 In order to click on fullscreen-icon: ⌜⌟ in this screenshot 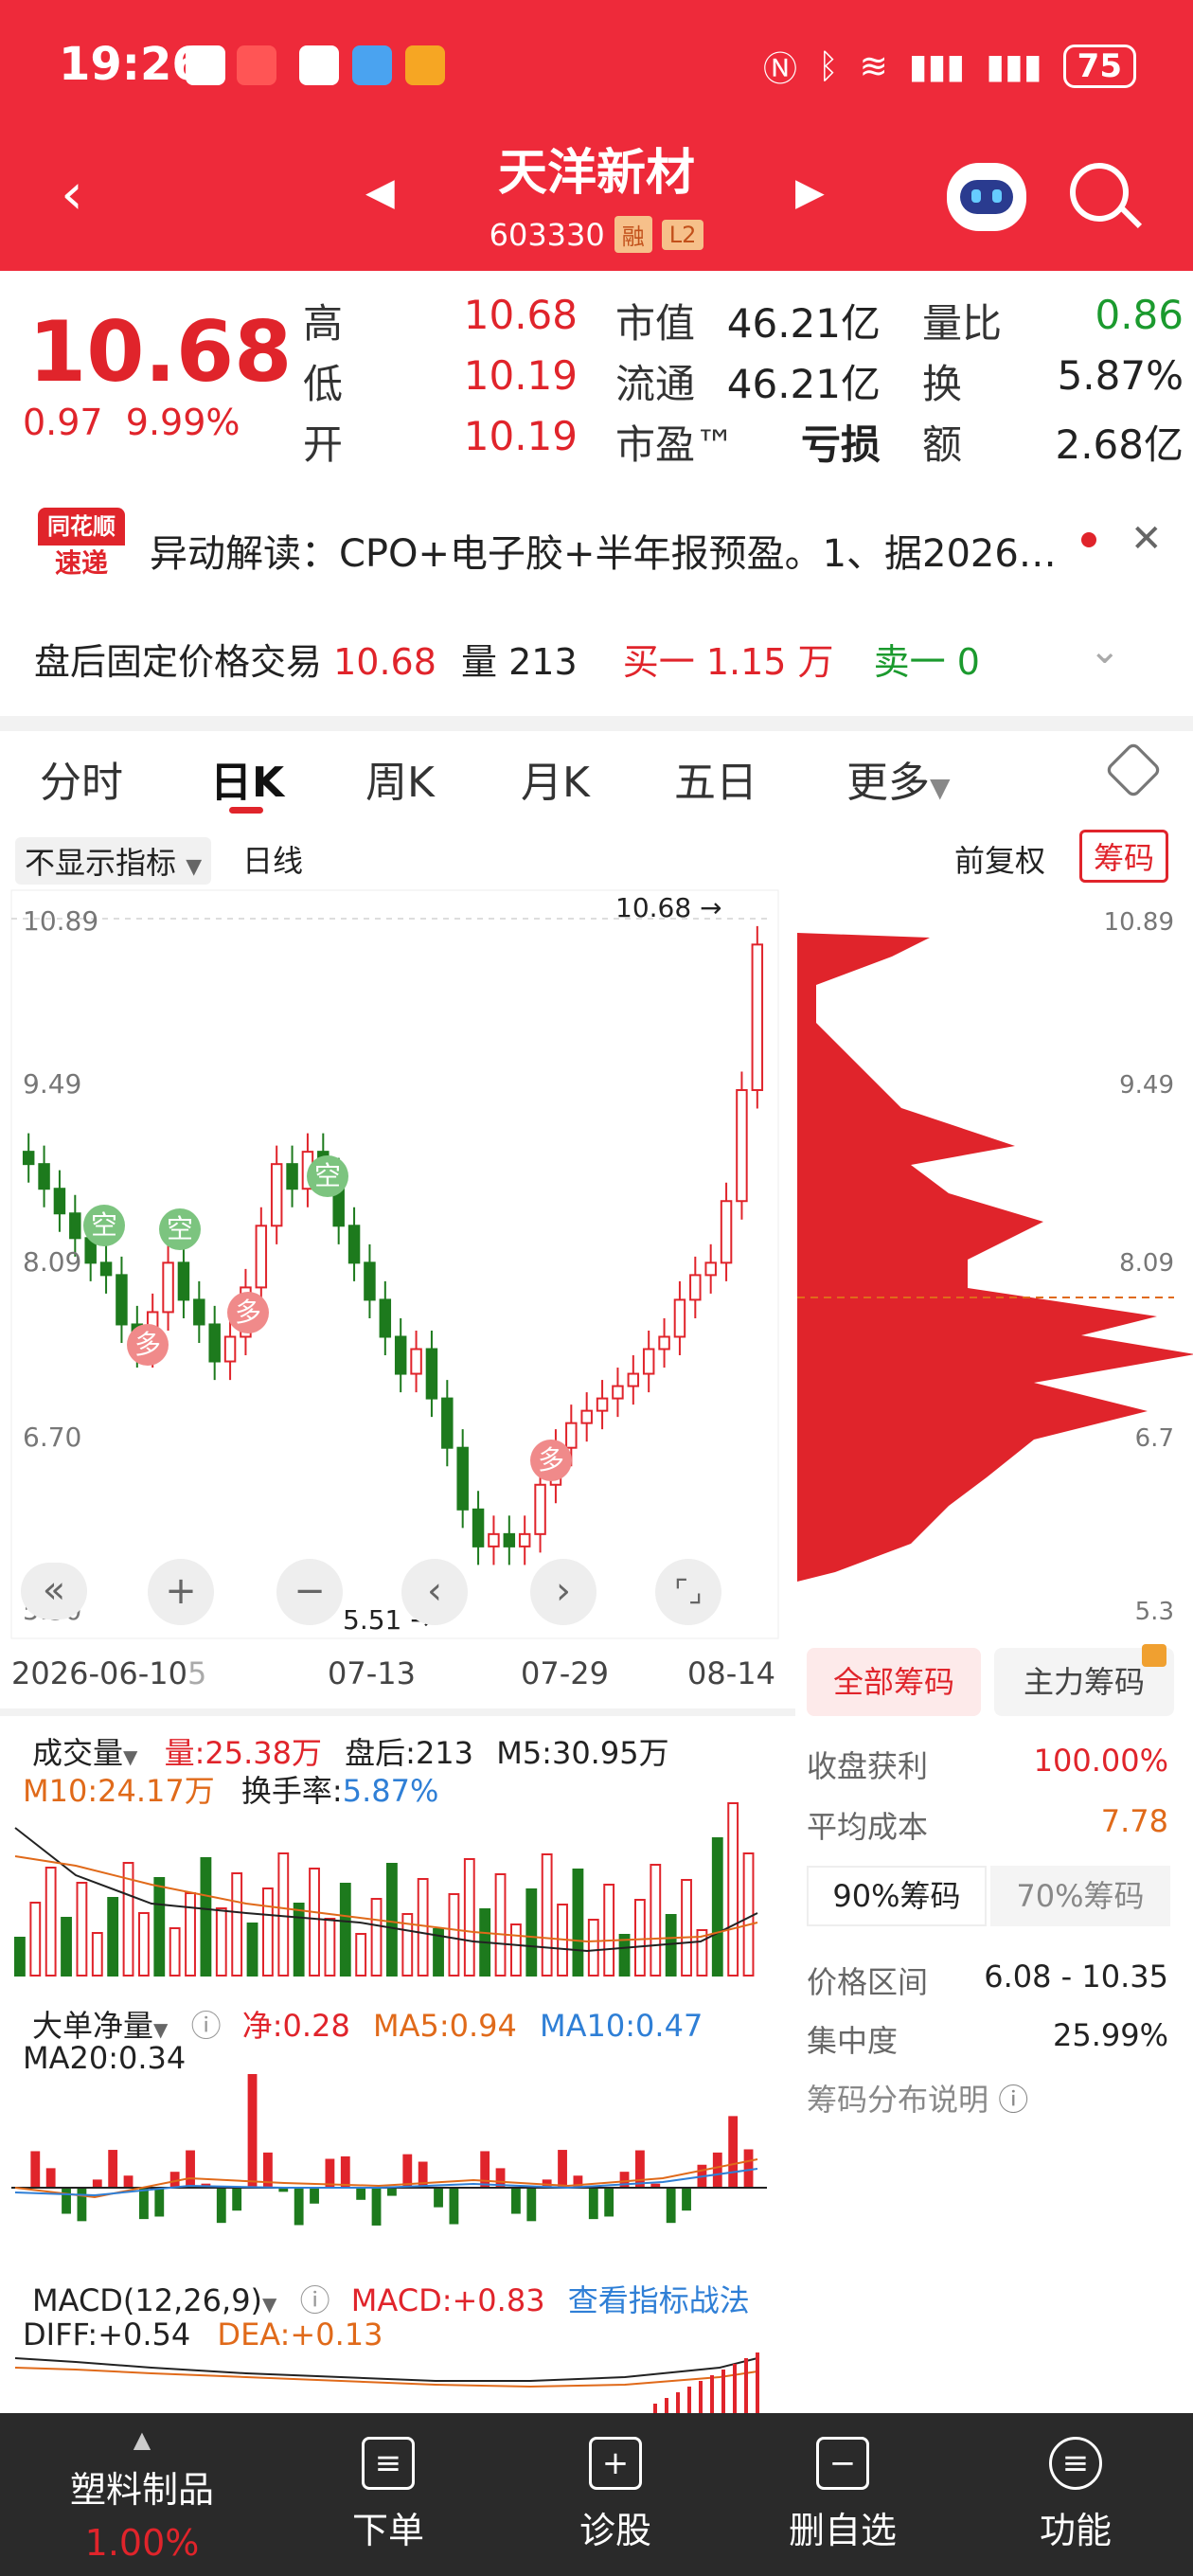, I will do `click(688, 1592)`.